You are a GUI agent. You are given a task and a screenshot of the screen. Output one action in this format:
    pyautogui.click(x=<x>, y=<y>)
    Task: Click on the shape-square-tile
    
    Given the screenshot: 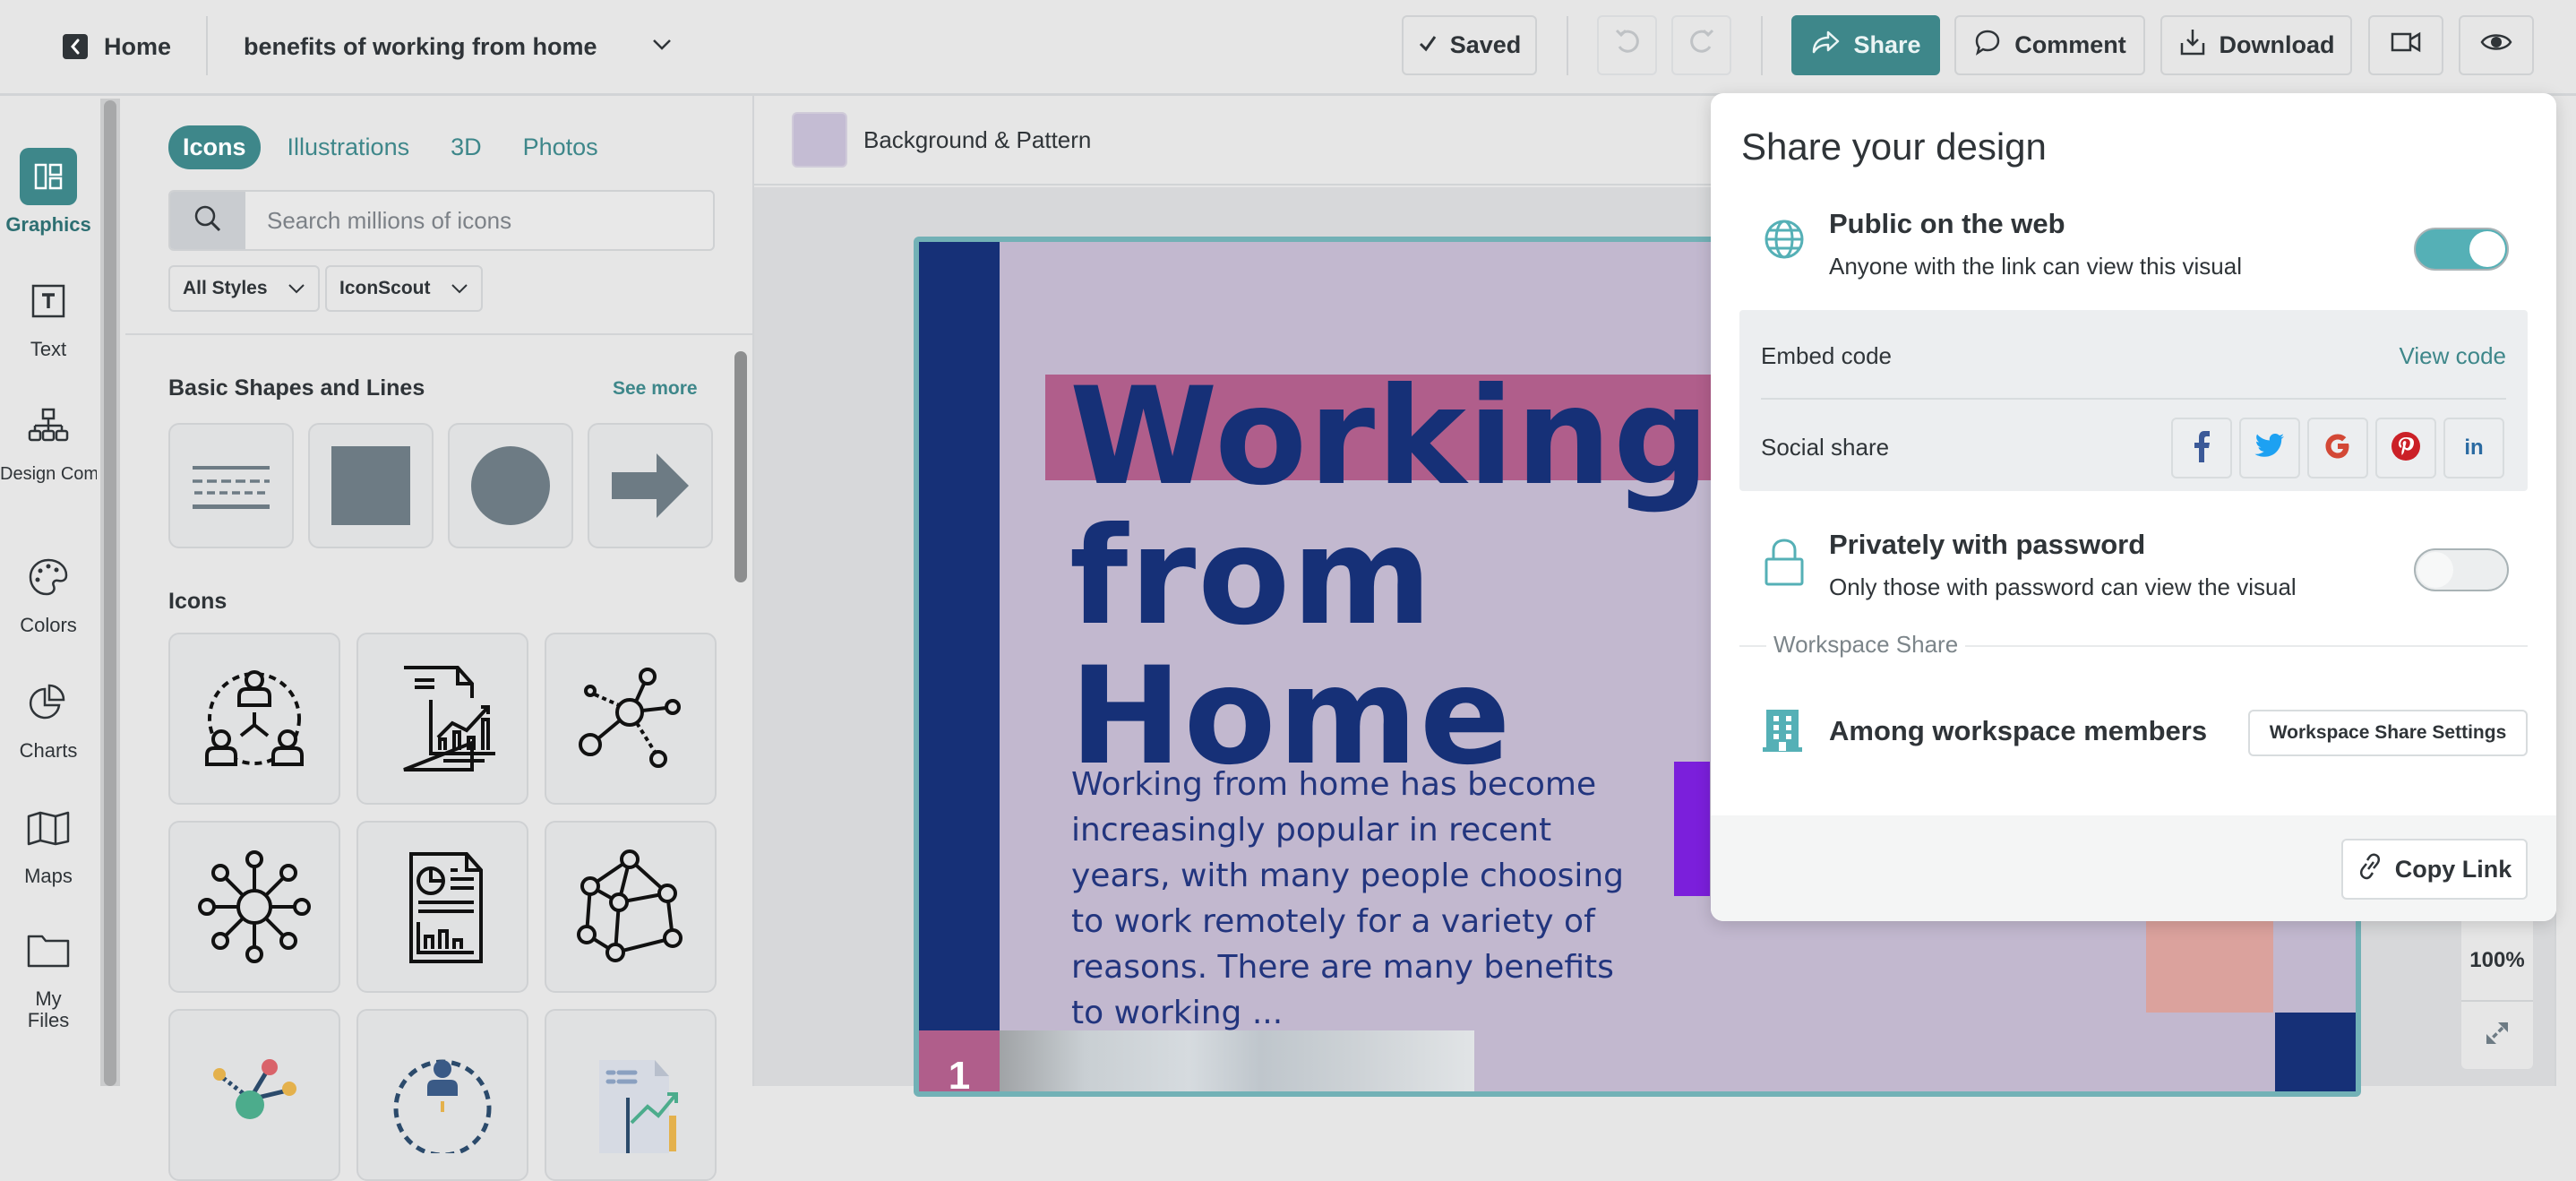 What is the action you would take?
    pyautogui.click(x=371, y=486)
    